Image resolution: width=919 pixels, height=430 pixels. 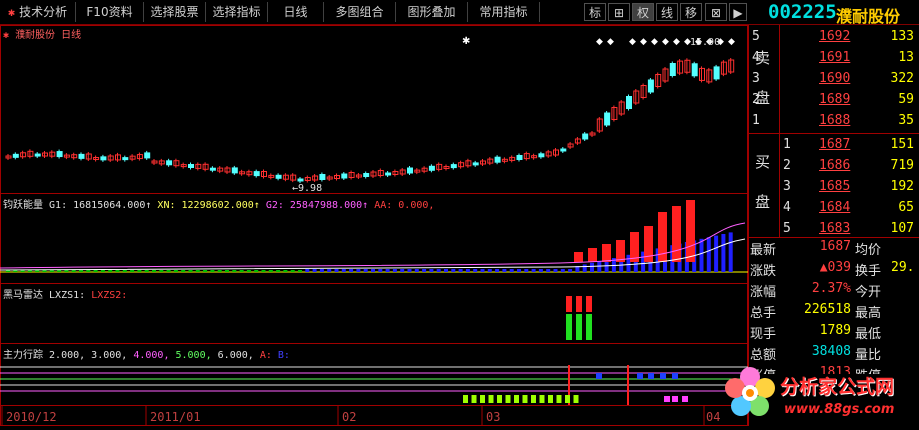 What do you see at coordinates (834, 229) in the screenshot?
I see `order-book-row: 5 1683 107` at bounding box center [834, 229].